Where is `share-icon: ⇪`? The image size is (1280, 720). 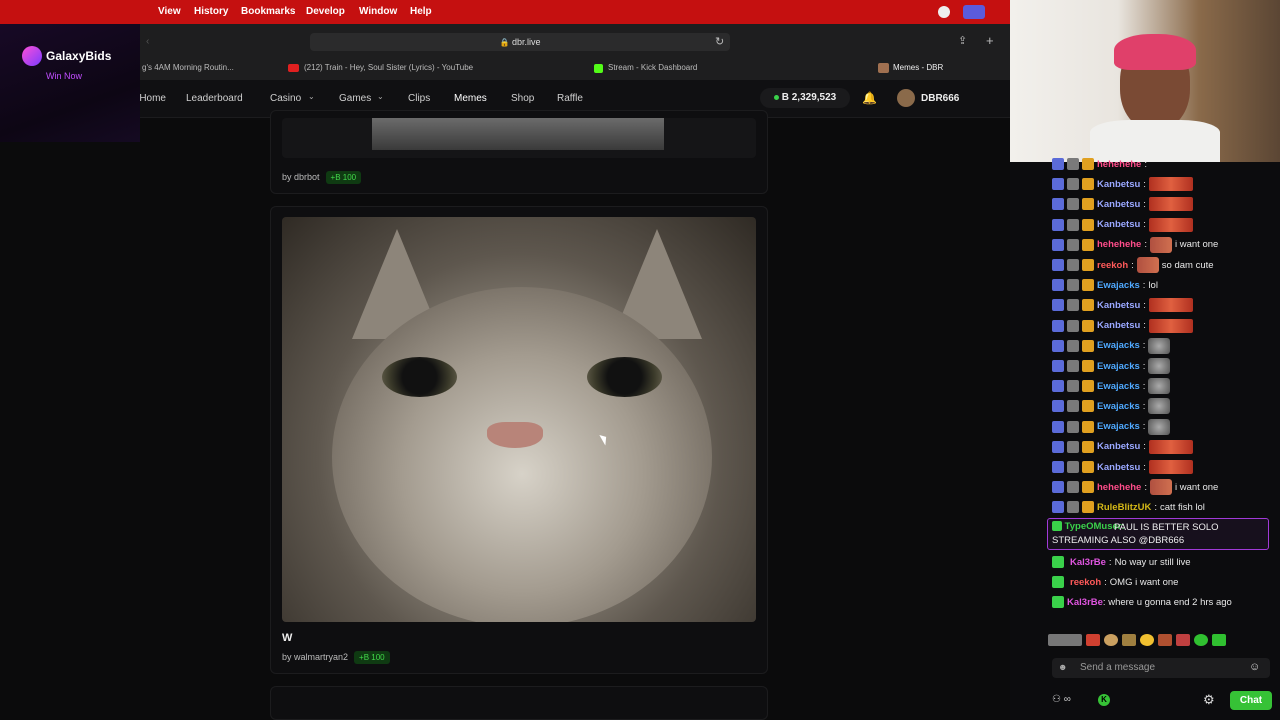
share-icon: ⇪ is located at coordinates (962, 40).